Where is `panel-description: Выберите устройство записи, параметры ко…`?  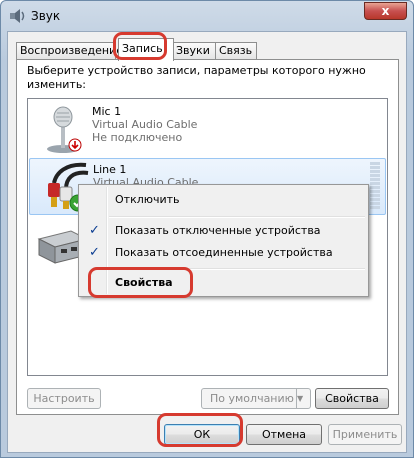 panel-description: Выберите устройство записи, параметры ко… is located at coordinates (196, 77).